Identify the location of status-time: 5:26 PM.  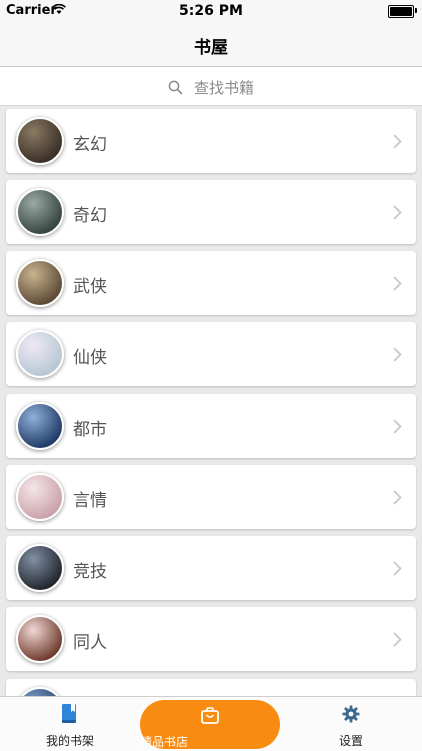
(211, 11).